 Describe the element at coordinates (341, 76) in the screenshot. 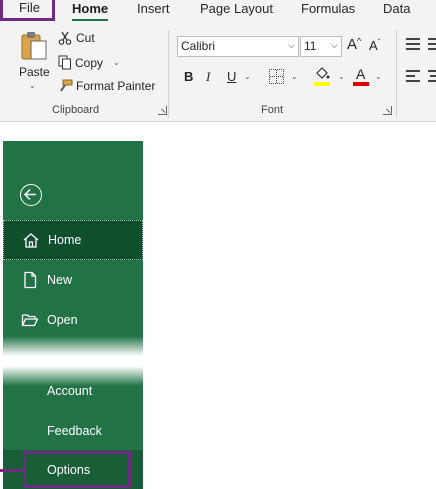

I see `fill-color-chevron-down-icon: ⌄` at that location.